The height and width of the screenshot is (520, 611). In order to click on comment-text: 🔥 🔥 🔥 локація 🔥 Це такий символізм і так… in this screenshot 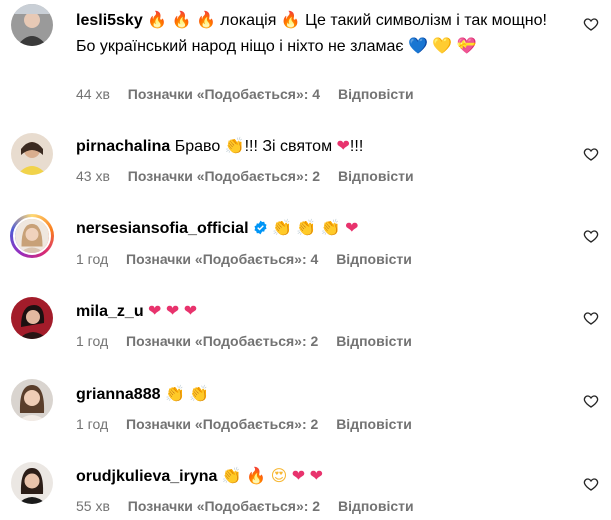, I will do `click(311, 32)`.